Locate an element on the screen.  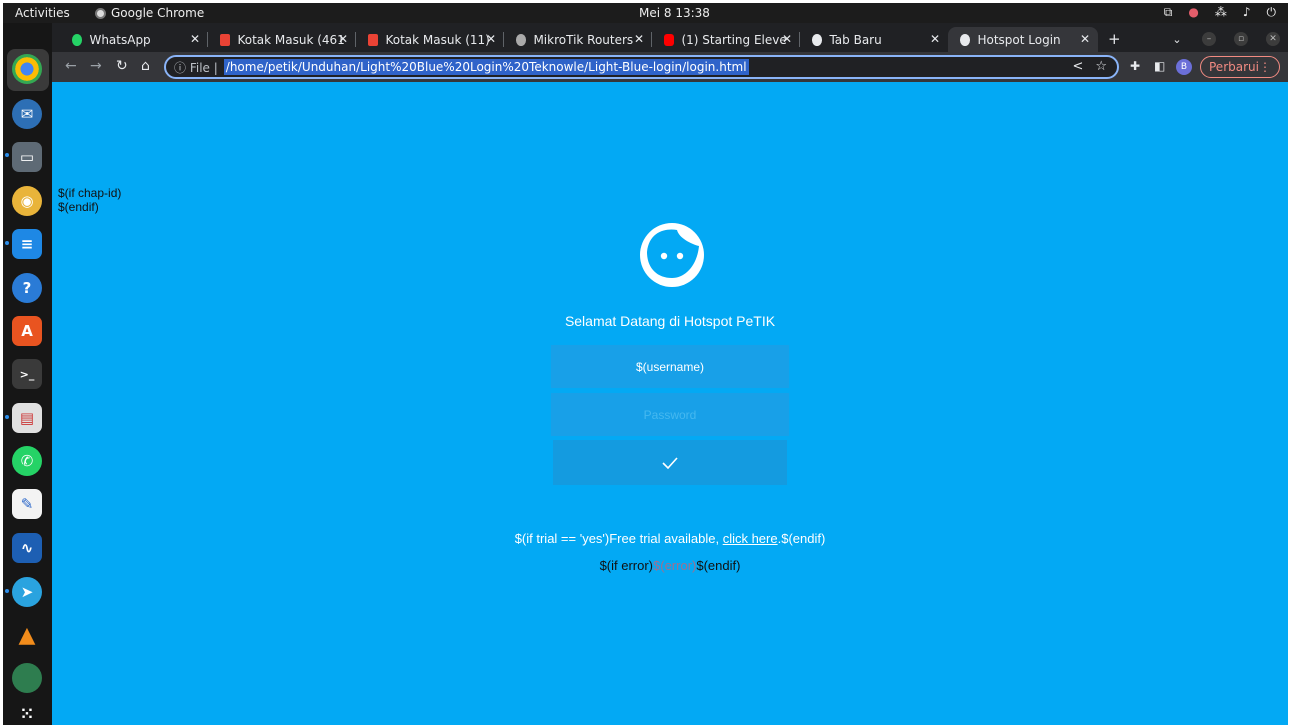
reload-icon: ↻ is located at coordinates (122, 66).